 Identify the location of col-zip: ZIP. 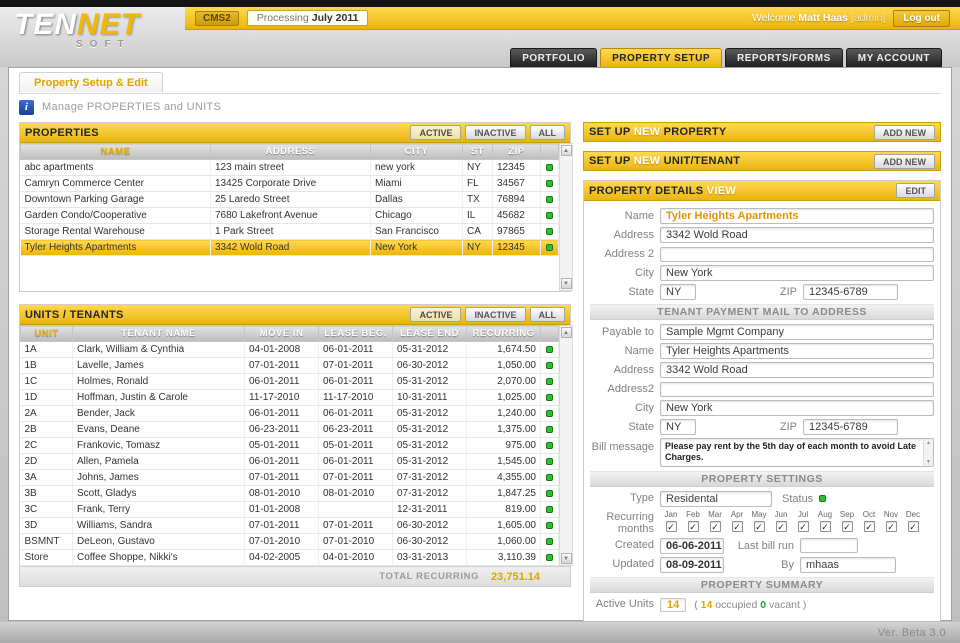
(516, 151).